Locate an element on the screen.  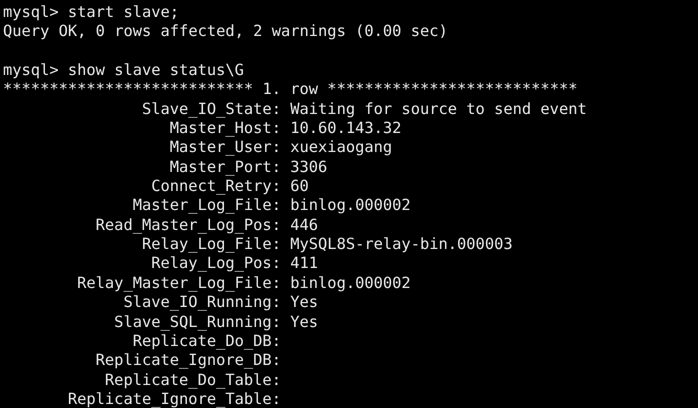
field-name: Replicate_Do_DB: is located at coordinates (206, 342).